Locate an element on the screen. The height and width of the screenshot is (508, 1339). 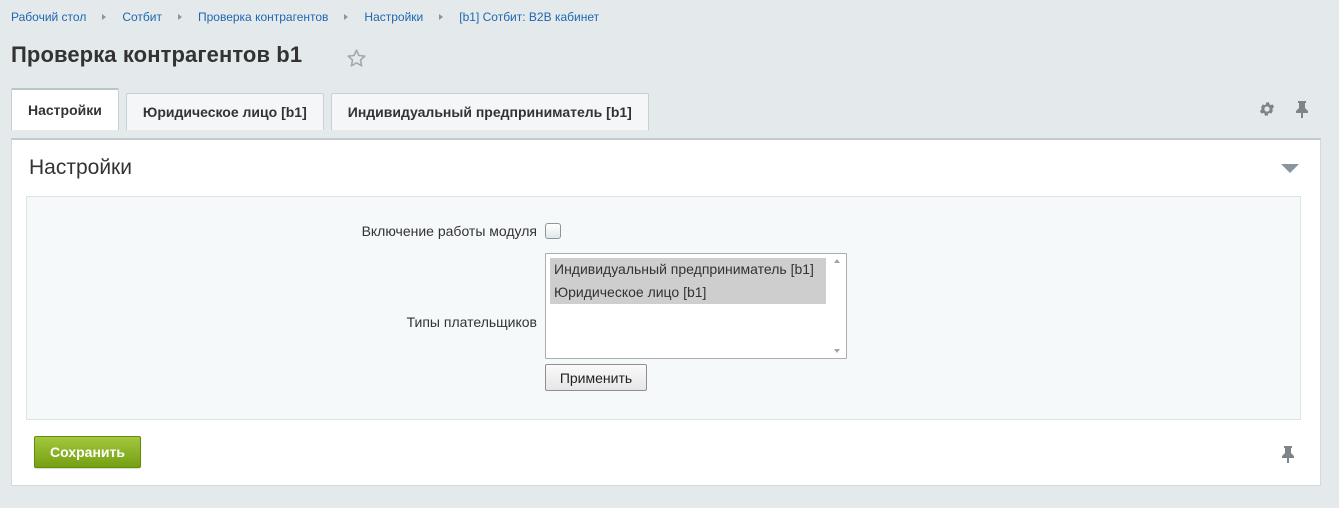
breadcrumb-item-settings: Настройки is located at coordinates (393, 17).